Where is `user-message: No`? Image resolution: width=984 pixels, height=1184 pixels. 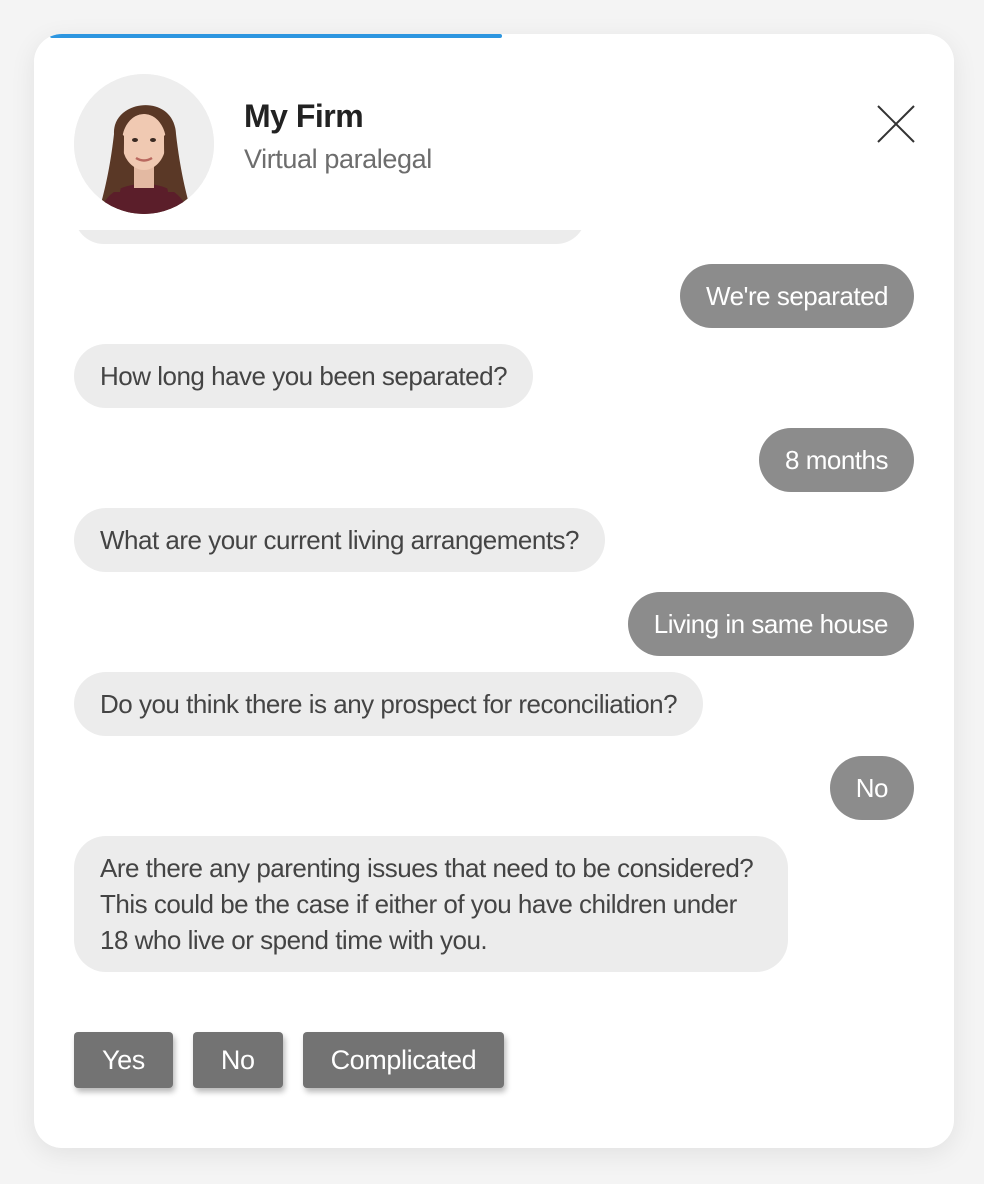 user-message: No is located at coordinates (871, 788).